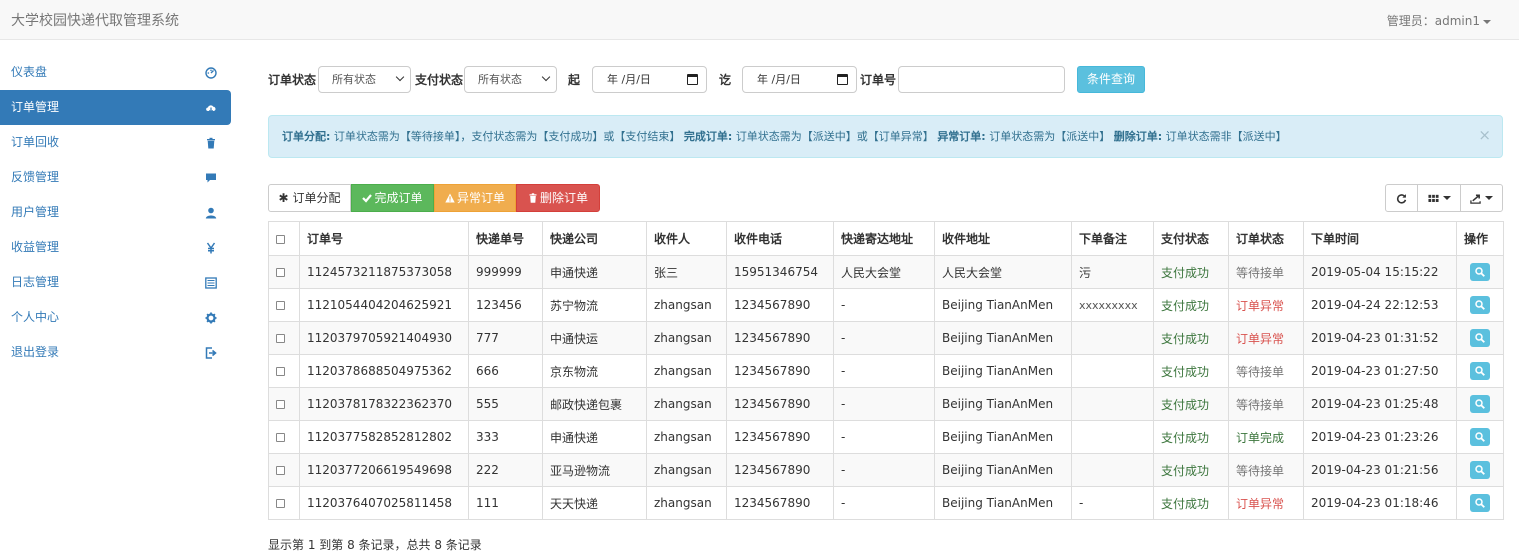 Image resolution: width=1519 pixels, height=553 pixels. What do you see at coordinates (799, 79) in the screenshot?
I see `date-to-input: 年 /月/日` at bounding box center [799, 79].